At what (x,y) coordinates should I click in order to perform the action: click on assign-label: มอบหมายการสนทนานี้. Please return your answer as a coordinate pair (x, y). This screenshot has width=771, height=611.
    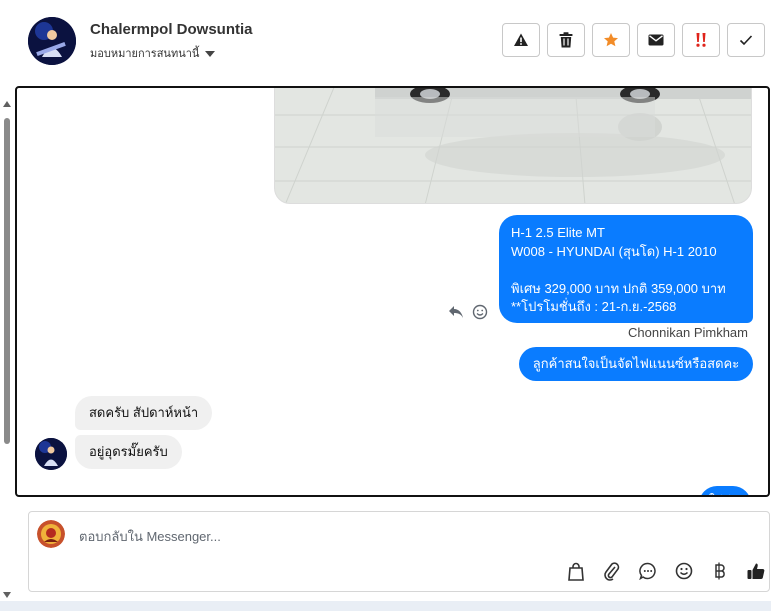
    Looking at the image, I should click on (145, 54).